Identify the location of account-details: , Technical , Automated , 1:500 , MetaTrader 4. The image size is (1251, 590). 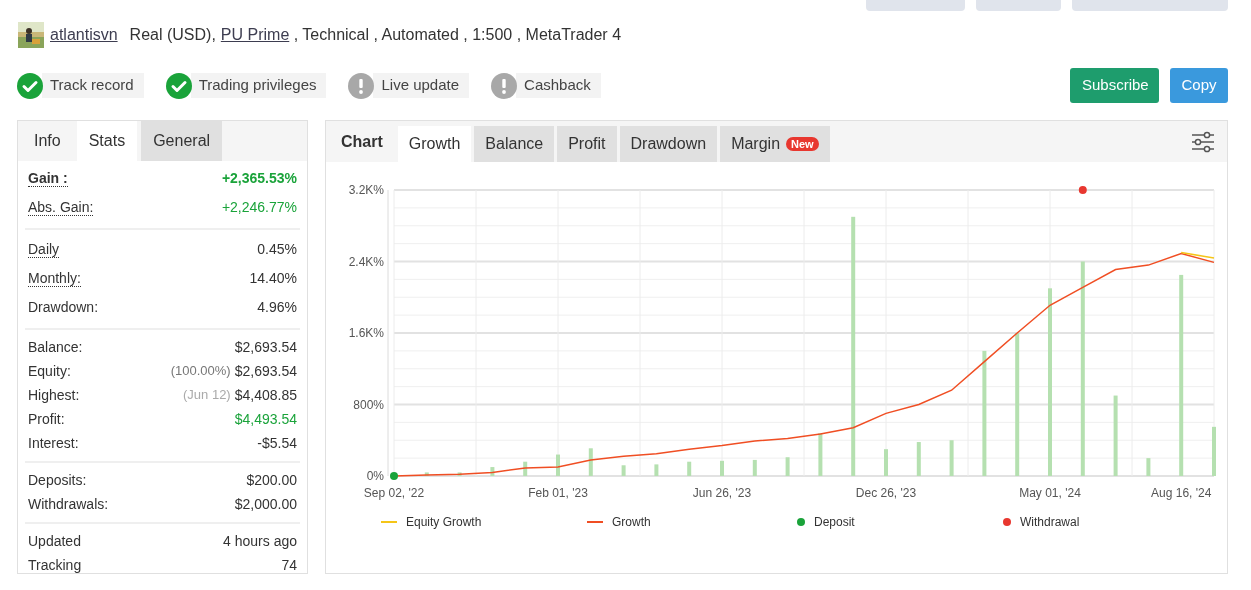
(457, 35).